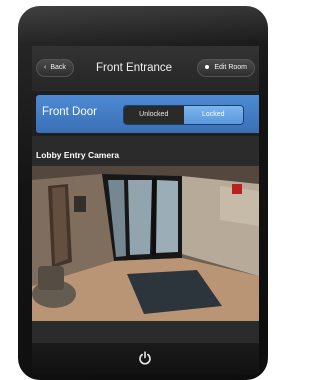 The image size is (320, 380). What do you see at coordinates (45, 67) in the screenshot?
I see `chevron-left-icon: ‹` at bounding box center [45, 67].